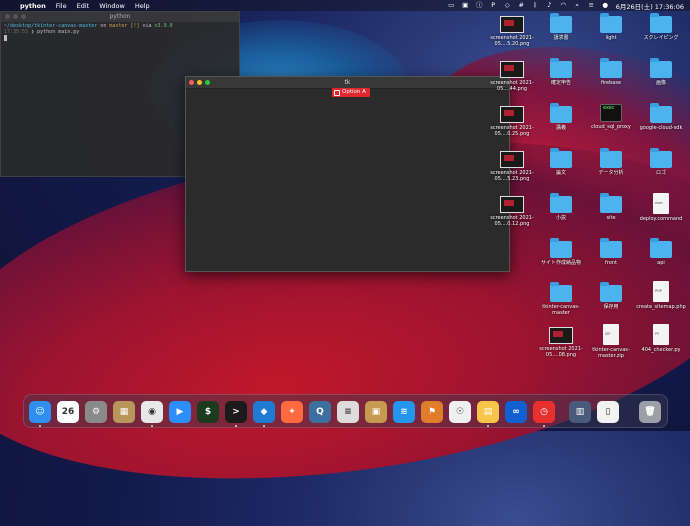  I want to click on chrome-icon: ◉, so click(152, 412).